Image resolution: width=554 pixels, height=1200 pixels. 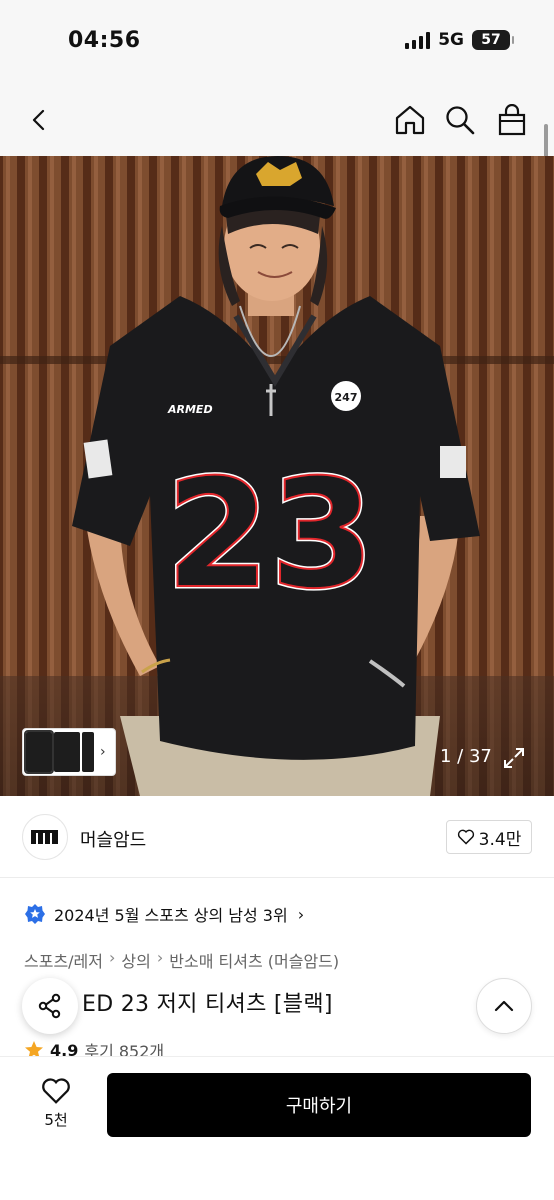 I want to click on product-title: ED 23 저지 티셔츠 [블랙], so click(x=207, y=1004).